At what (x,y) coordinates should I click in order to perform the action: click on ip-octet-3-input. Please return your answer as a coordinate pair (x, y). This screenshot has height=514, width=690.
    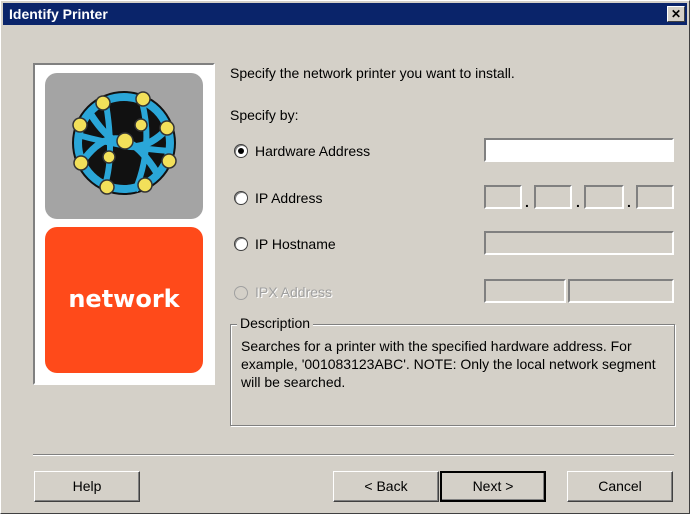
    Looking at the image, I should click on (604, 197).